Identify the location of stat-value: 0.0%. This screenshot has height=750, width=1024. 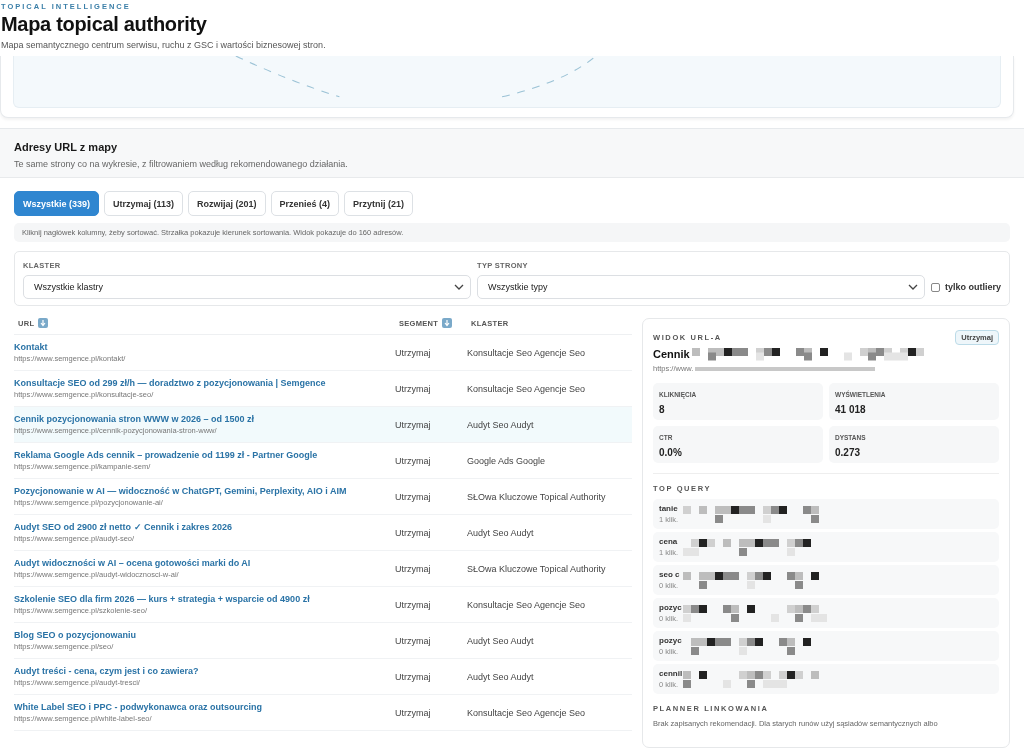
(671, 452).